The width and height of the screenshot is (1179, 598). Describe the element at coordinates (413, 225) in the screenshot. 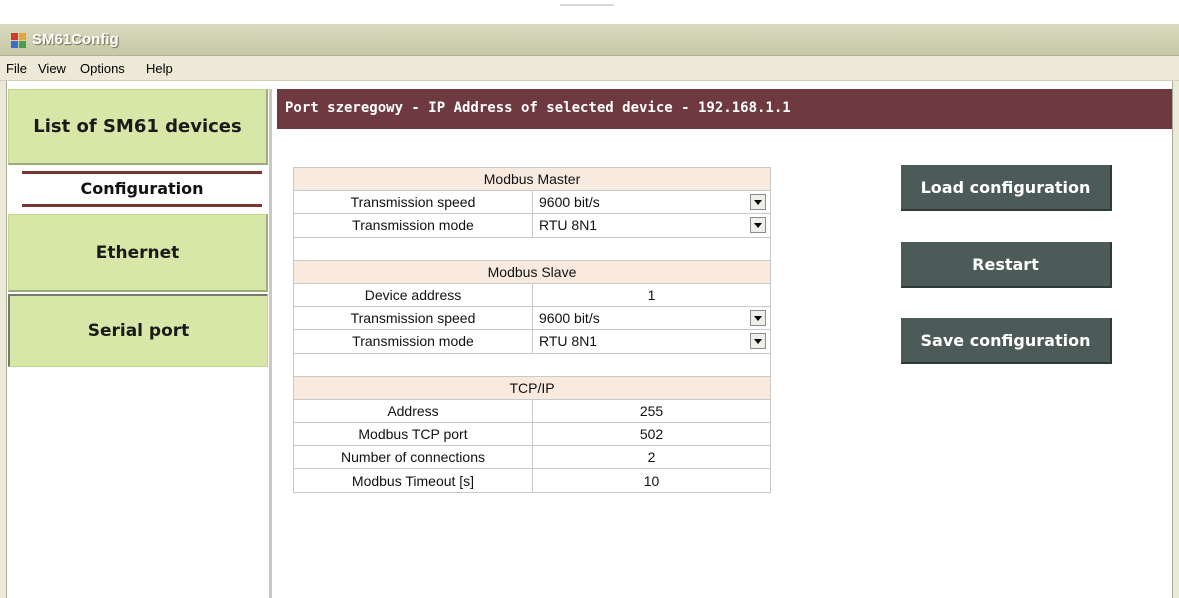

I see `master-mode-label: Transmission mode` at that location.